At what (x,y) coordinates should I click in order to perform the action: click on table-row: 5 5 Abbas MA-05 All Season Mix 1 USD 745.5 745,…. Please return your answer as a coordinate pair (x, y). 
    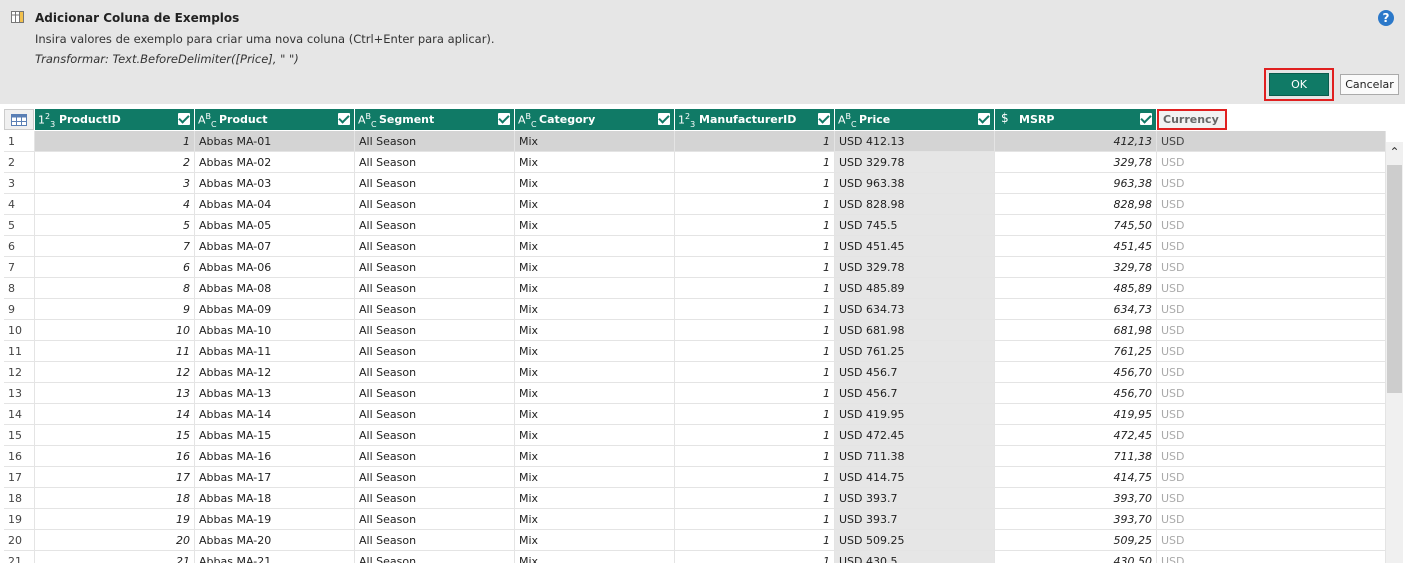
    Looking at the image, I should click on (695, 225).